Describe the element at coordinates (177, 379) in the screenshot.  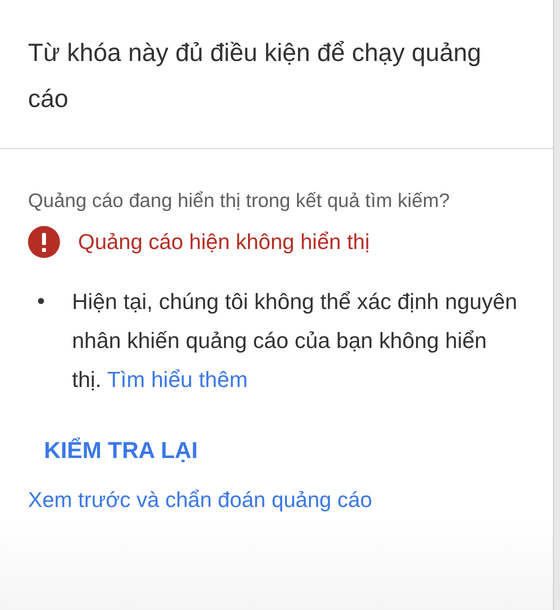
I see `learn-more-link: Tìm hiểu thêm` at that location.